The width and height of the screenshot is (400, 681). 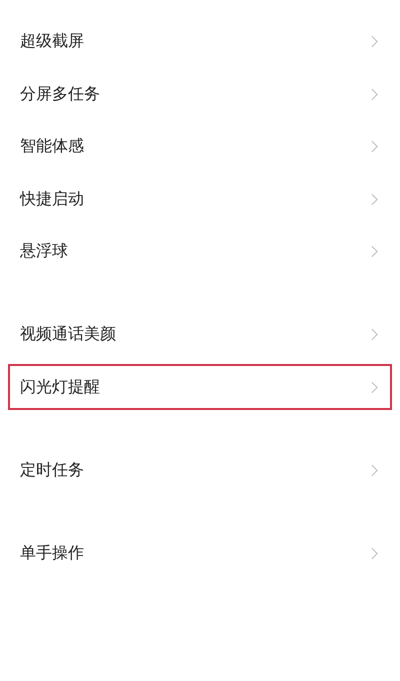 I want to click on settings-item: 闪光灯提醒, so click(x=200, y=387).